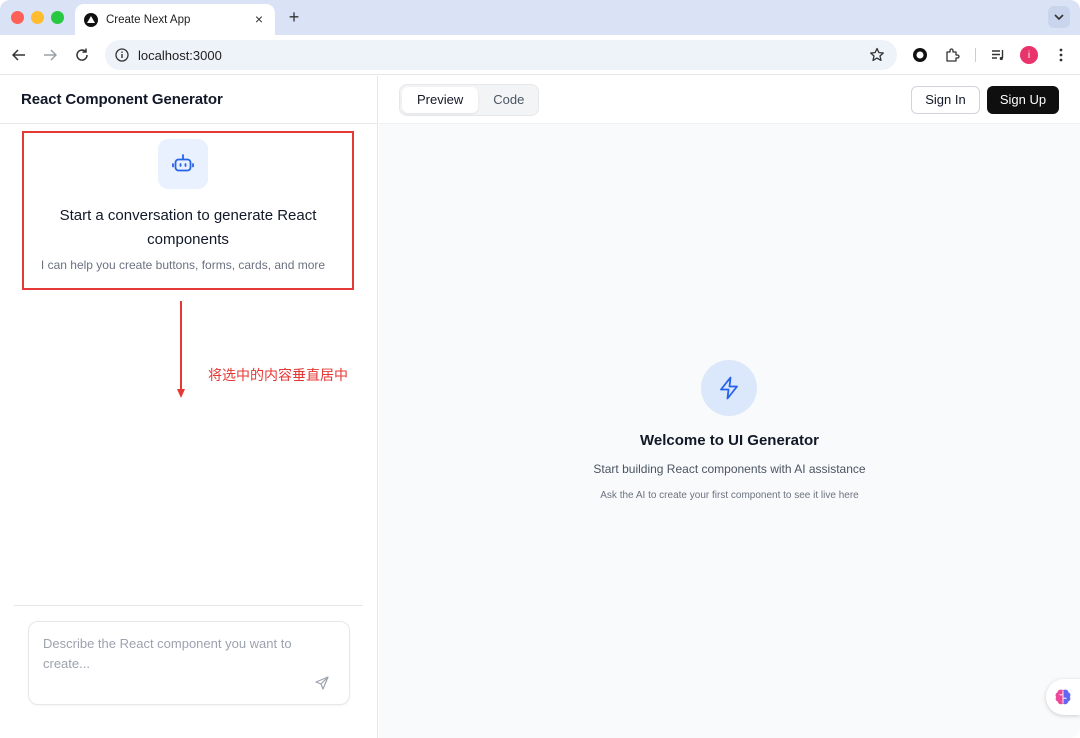 The image size is (1080, 738). What do you see at coordinates (920, 55) in the screenshot?
I see `record-icon` at bounding box center [920, 55].